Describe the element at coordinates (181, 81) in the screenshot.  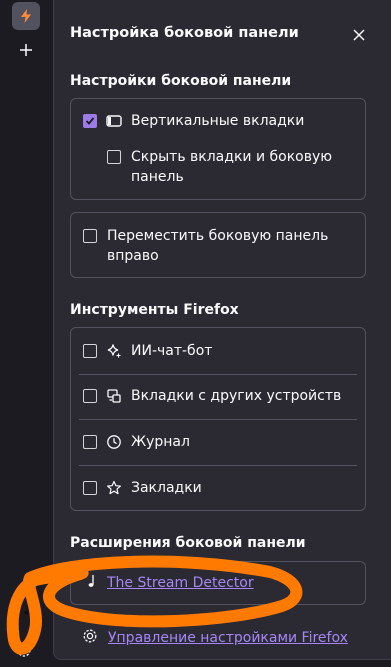
I see `sidebar-settings-heading: Настройки боковой панели` at that location.